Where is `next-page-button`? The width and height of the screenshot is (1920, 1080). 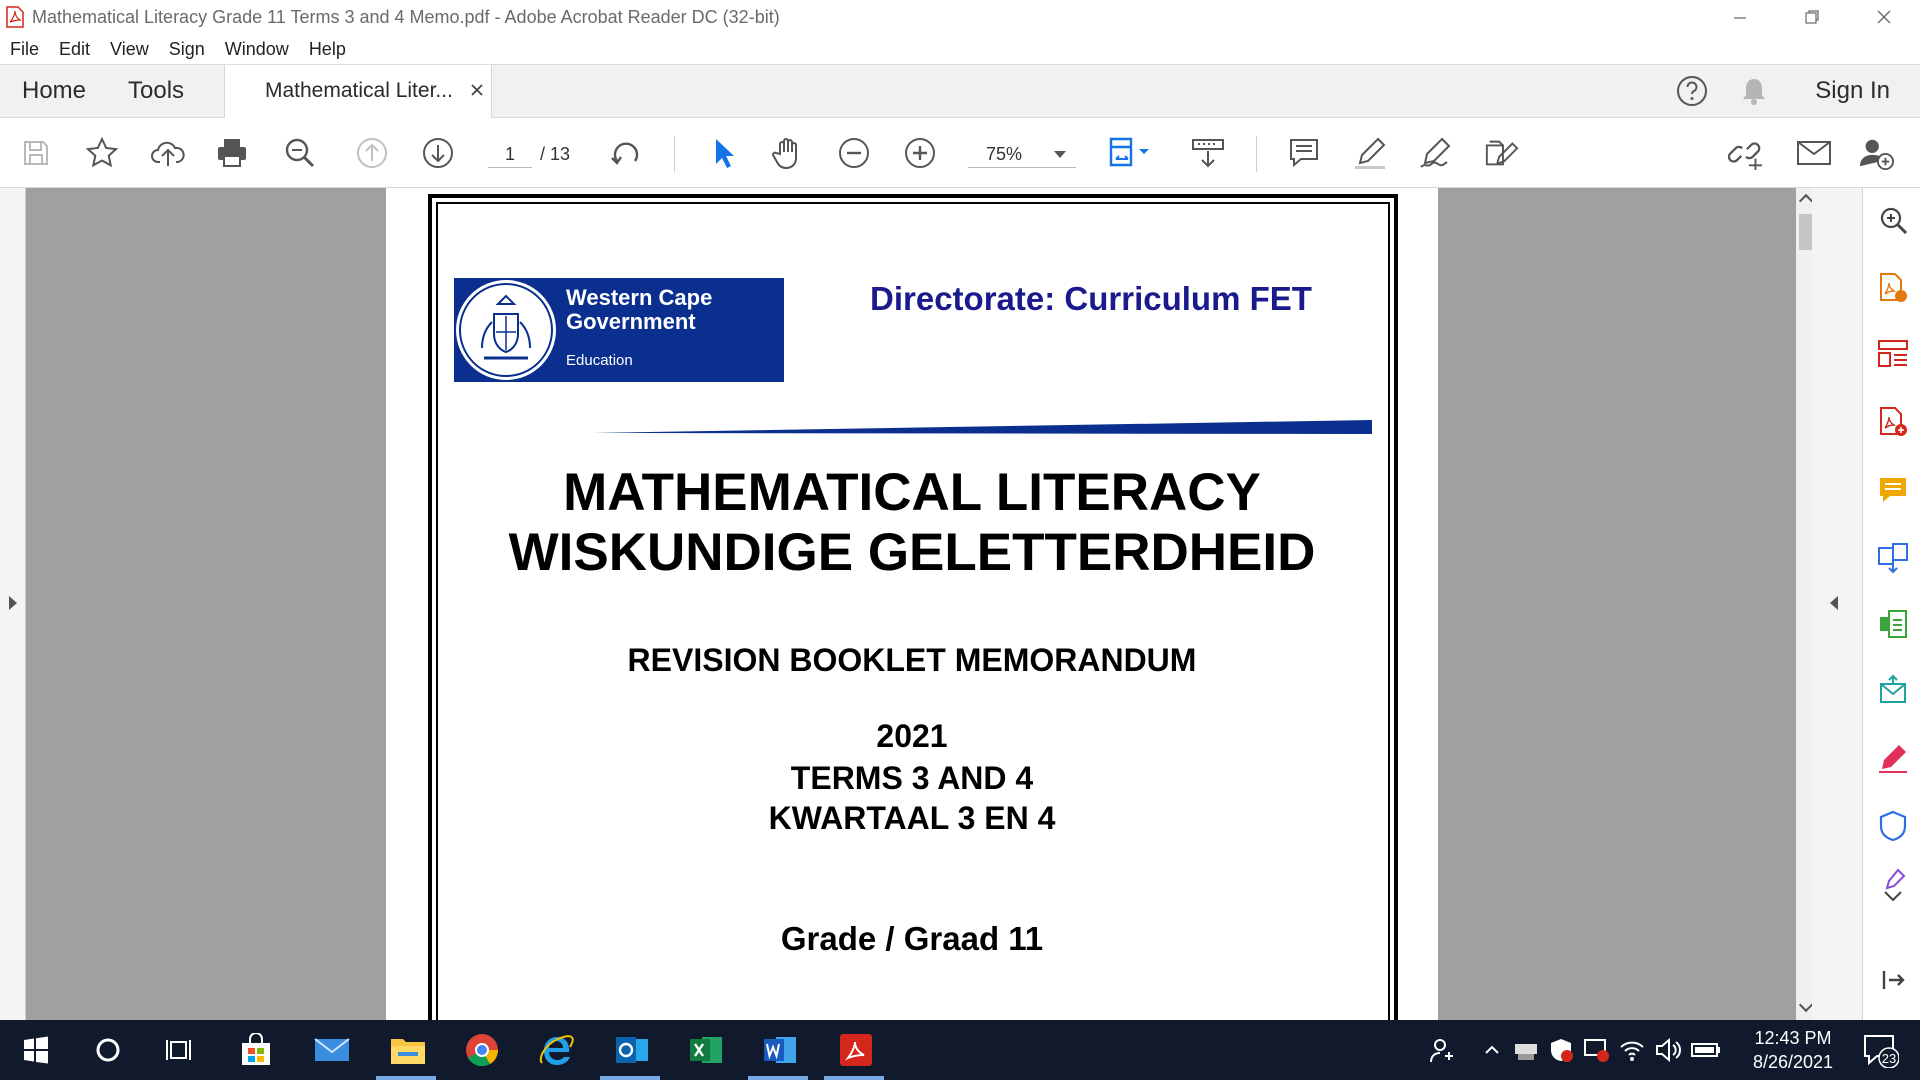
next-page-button is located at coordinates (438, 153).